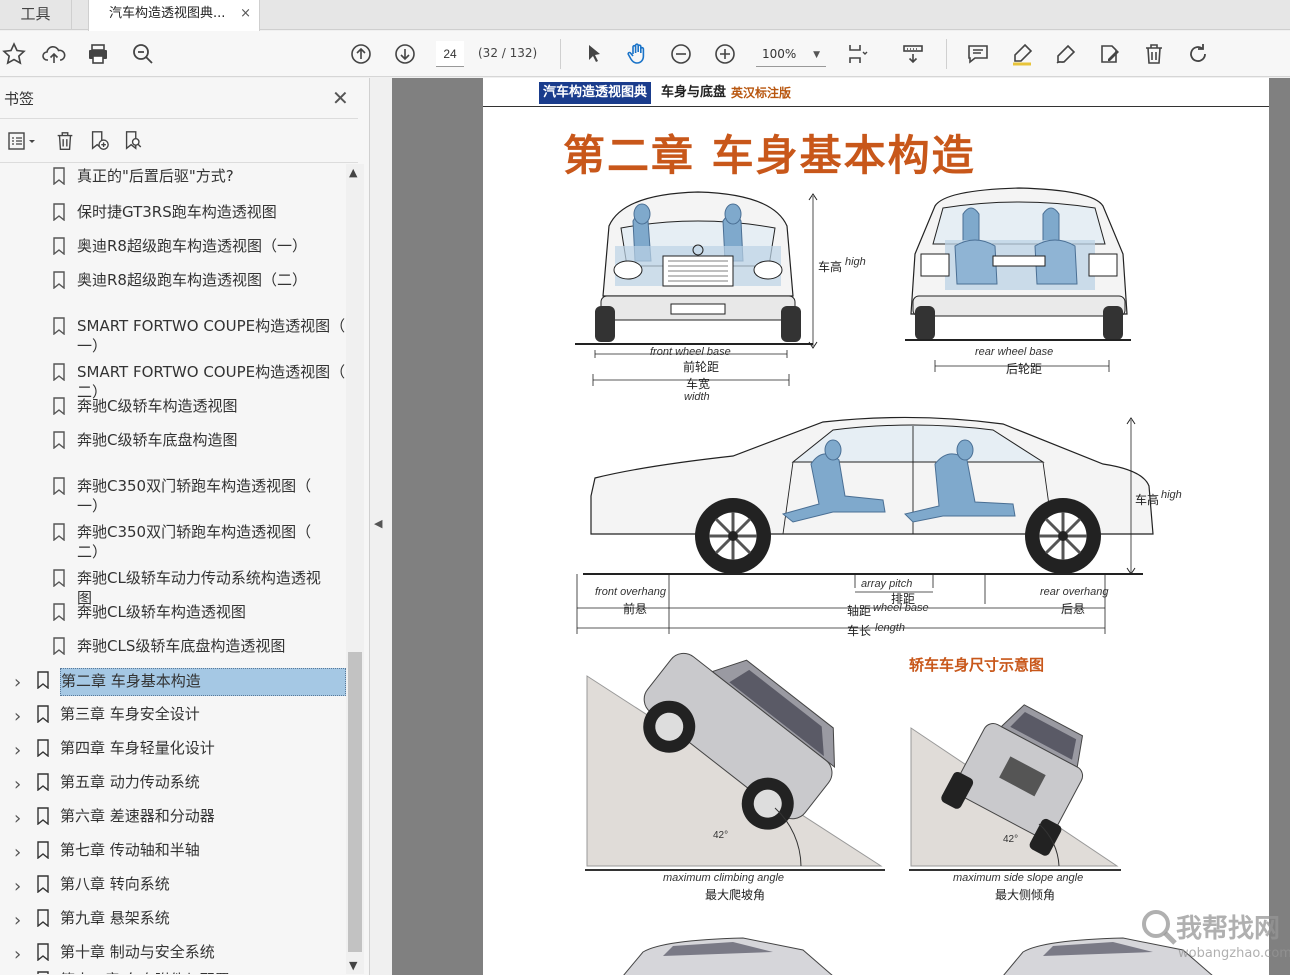 Image resolution: width=1290 pixels, height=975 pixels. I want to click on options-menu-icon, so click(22, 141).